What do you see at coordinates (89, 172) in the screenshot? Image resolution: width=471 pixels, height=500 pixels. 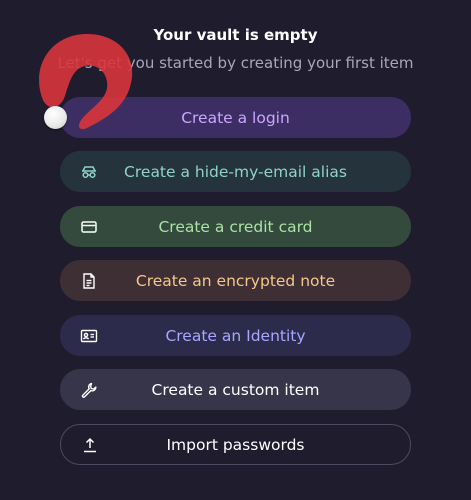 I see `alias-icon` at bounding box center [89, 172].